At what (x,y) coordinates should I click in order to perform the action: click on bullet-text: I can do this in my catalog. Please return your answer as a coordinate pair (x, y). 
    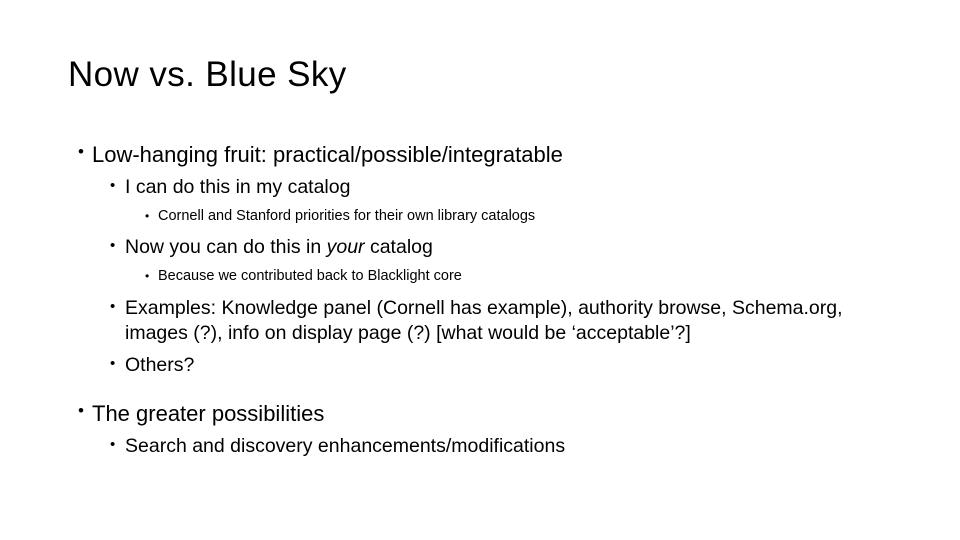
    Looking at the image, I should click on (238, 187).